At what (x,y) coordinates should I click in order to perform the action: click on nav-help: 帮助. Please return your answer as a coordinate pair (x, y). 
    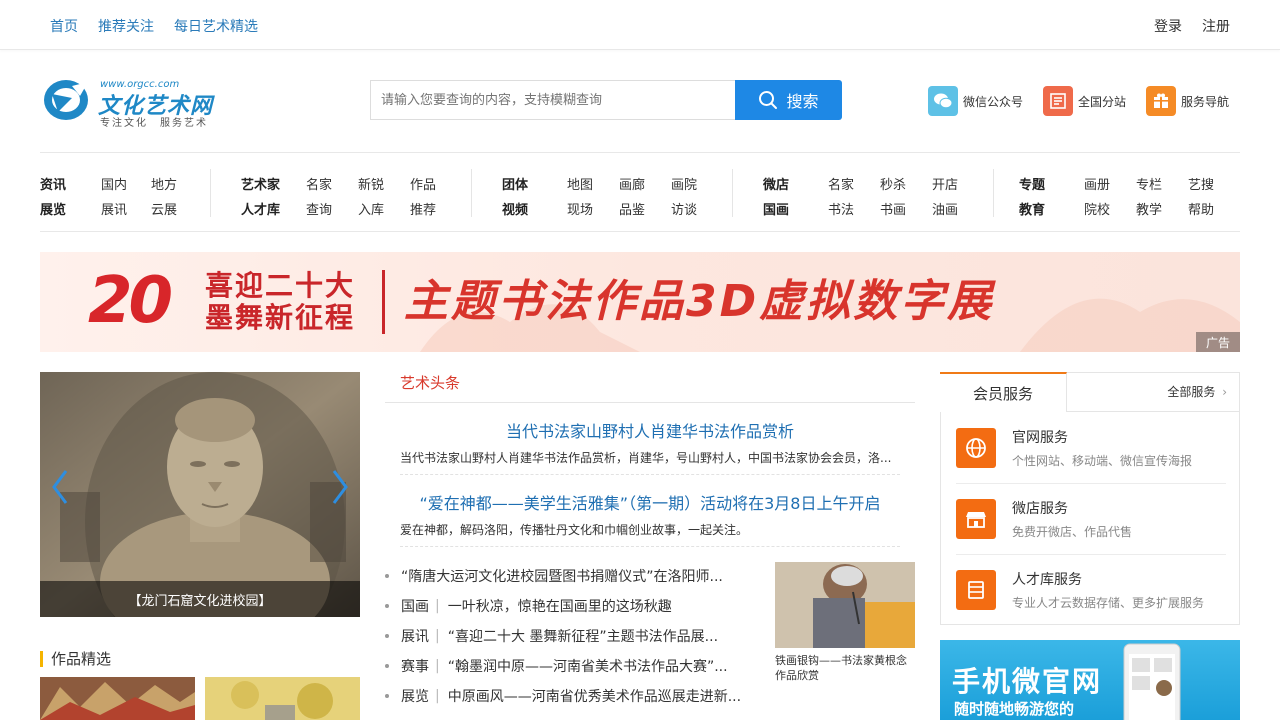
    Looking at the image, I should click on (1208, 208).